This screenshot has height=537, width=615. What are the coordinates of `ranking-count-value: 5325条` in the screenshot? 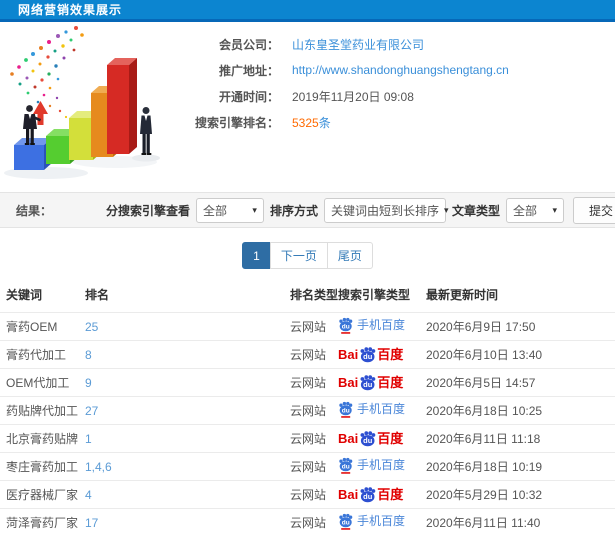 It's located at (311, 122).